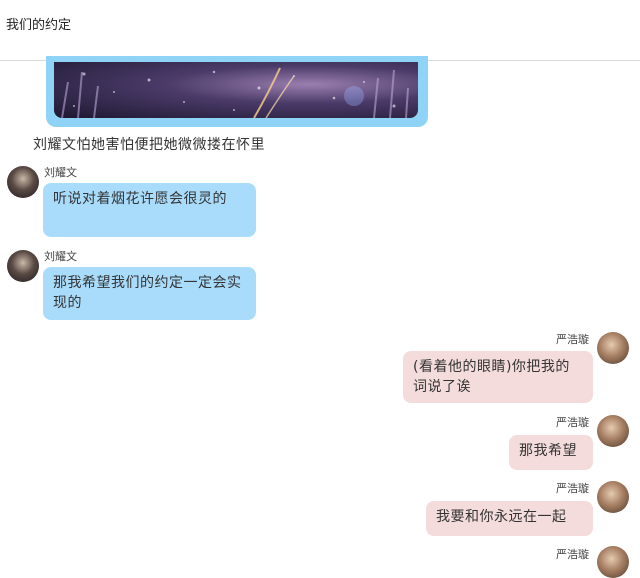 The width and height of the screenshot is (640, 578). I want to click on chat-bubble: 听说对着烟花许愿会很灵的, so click(149, 210).